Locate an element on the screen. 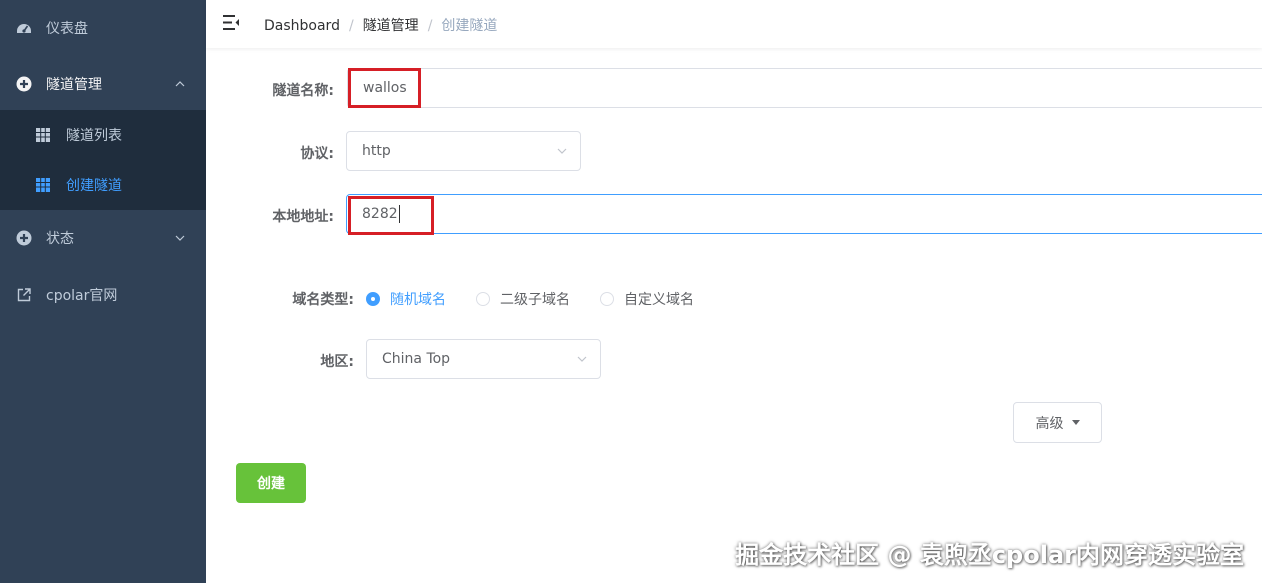  sidebar-item-label: 隧道列表 is located at coordinates (94, 136).